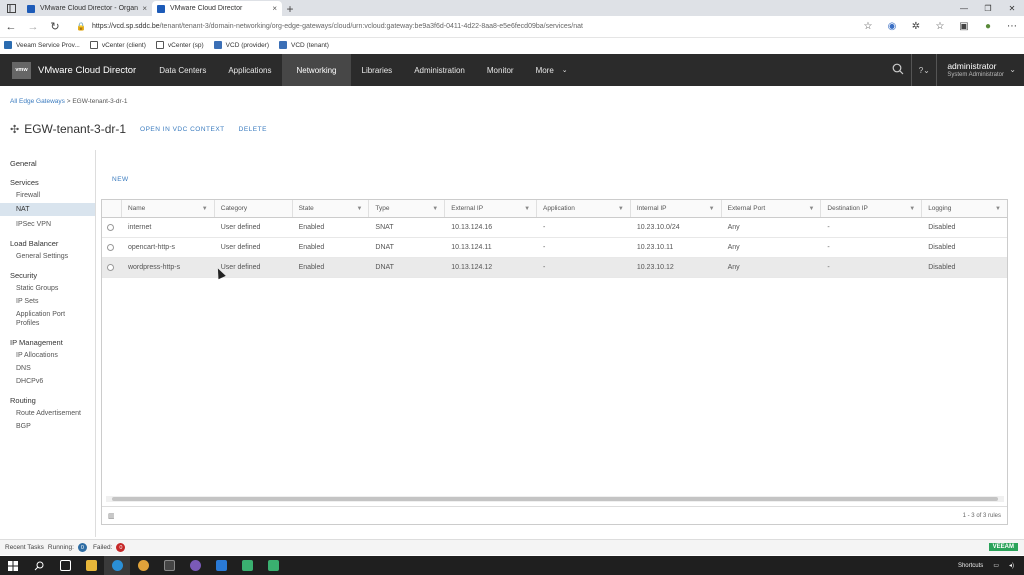  What do you see at coordinates (868, 26) in the screenshot?
I see `favorite-star-icon: ☆` at bounding box center [868, 26].